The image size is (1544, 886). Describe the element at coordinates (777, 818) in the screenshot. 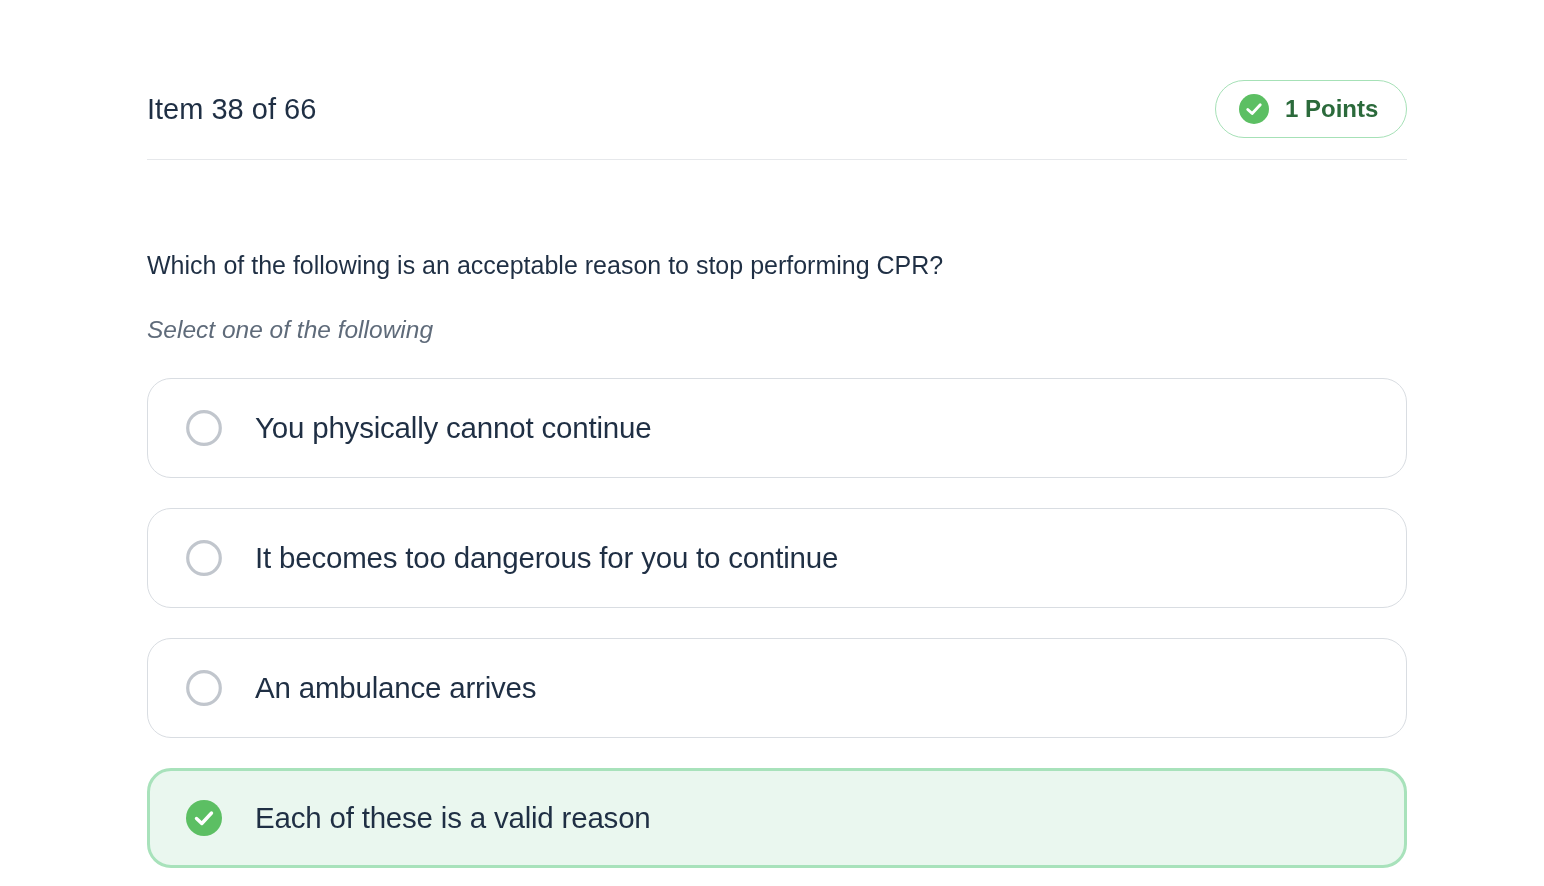

I see `answer-option: Each of these is a valid reason` at that location.